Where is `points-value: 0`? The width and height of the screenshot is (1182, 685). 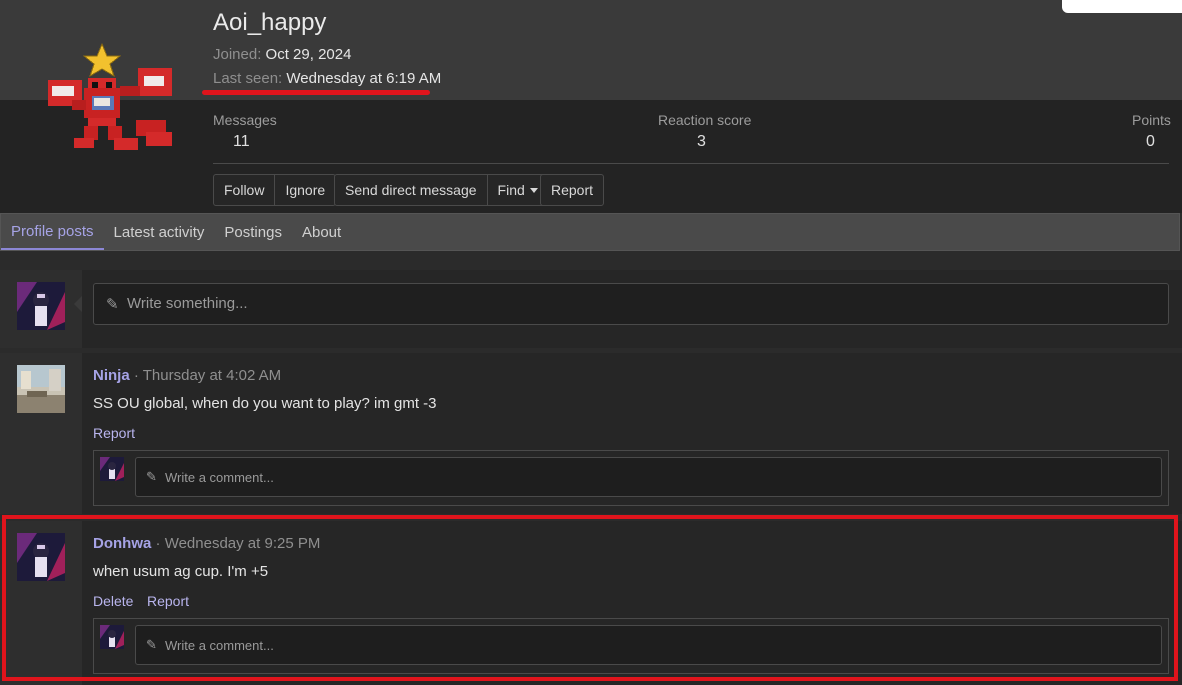 points-value: 0 is located at coordinates (1150, 142).